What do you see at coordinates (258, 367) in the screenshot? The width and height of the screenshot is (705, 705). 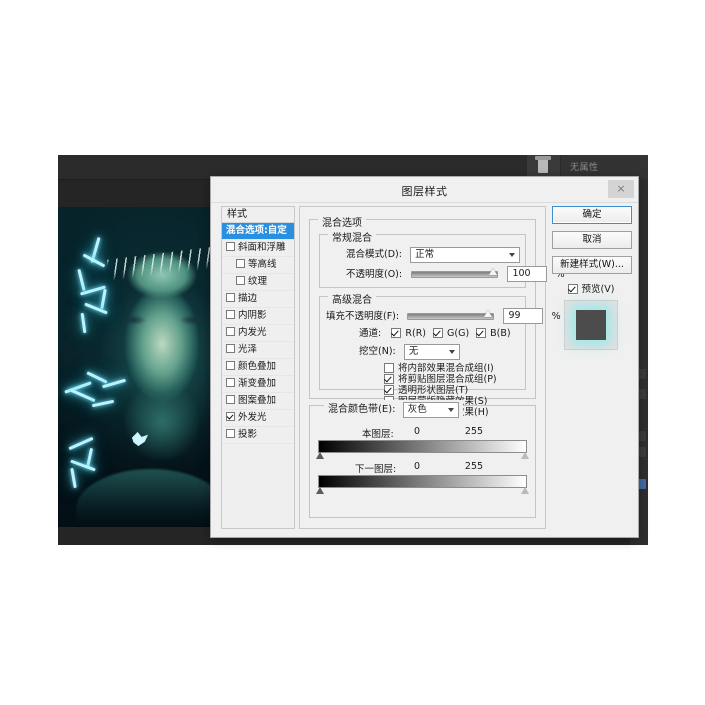 I see `style-list-item: 颜色叠加` at bounding box center [258, 367].